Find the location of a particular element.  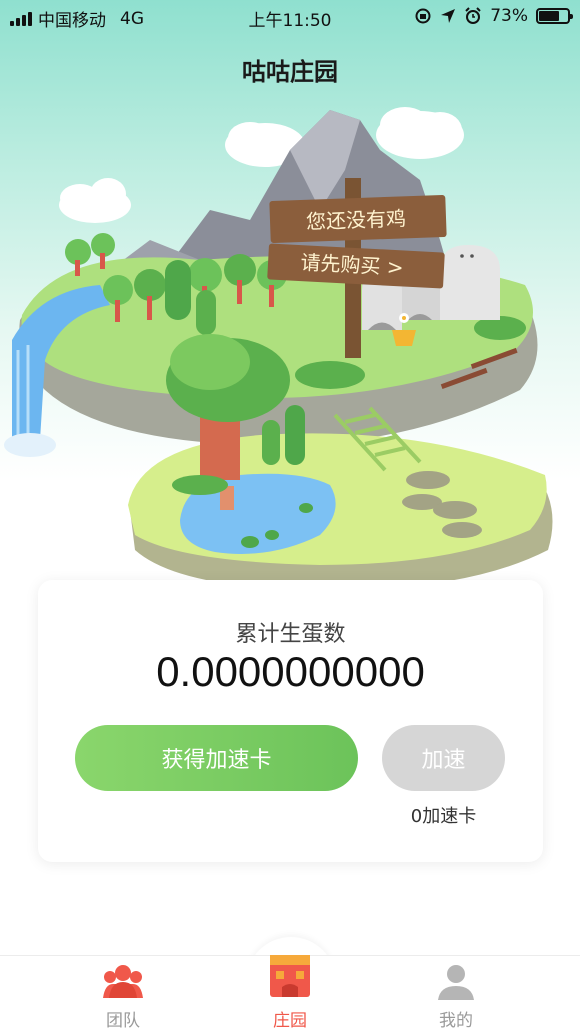

location-icon is located at coordinates (448, 16).